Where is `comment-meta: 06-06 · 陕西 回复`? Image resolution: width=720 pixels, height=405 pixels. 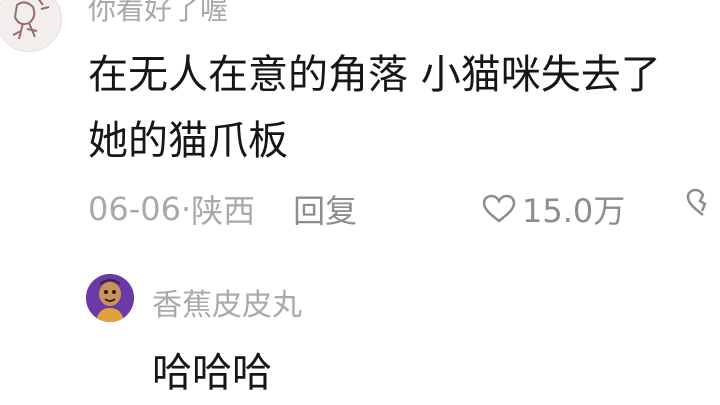 comment-meta: 06-06 · 陕西 回复 is located at coordinates (222, 209).